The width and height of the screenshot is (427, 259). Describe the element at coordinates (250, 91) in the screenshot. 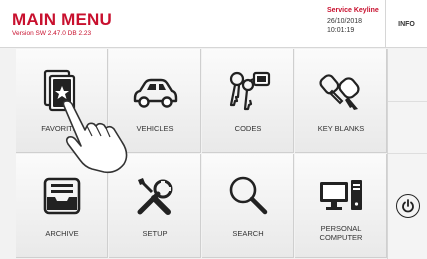

I see `keys-icon` at that location.